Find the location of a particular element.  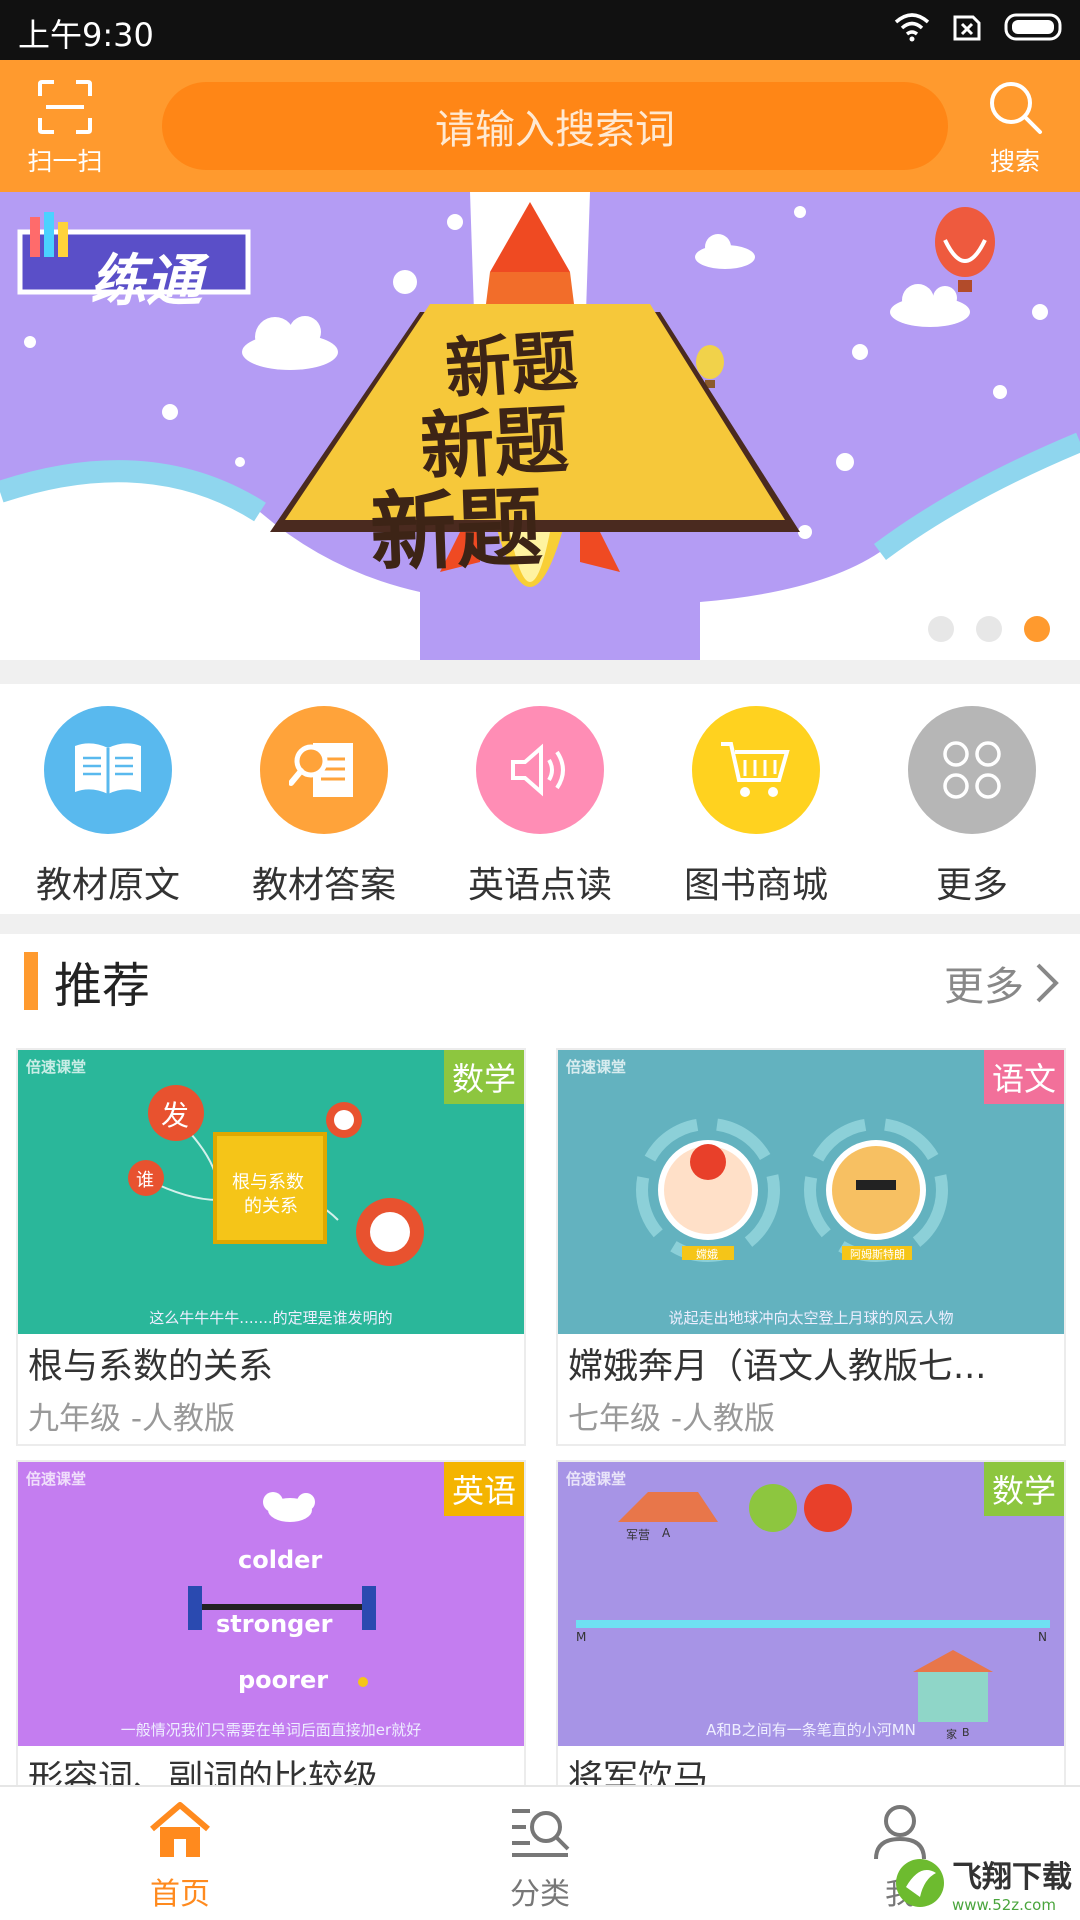

search-icon is located at coordinates (1016, 108).